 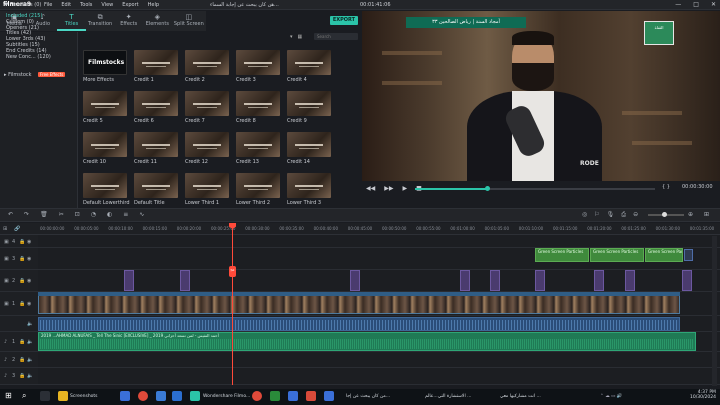 What do you see at coordinates (77, 214) in the screenshot?
I see `crop-icon: ⊡` at bounding box center [77, 214].